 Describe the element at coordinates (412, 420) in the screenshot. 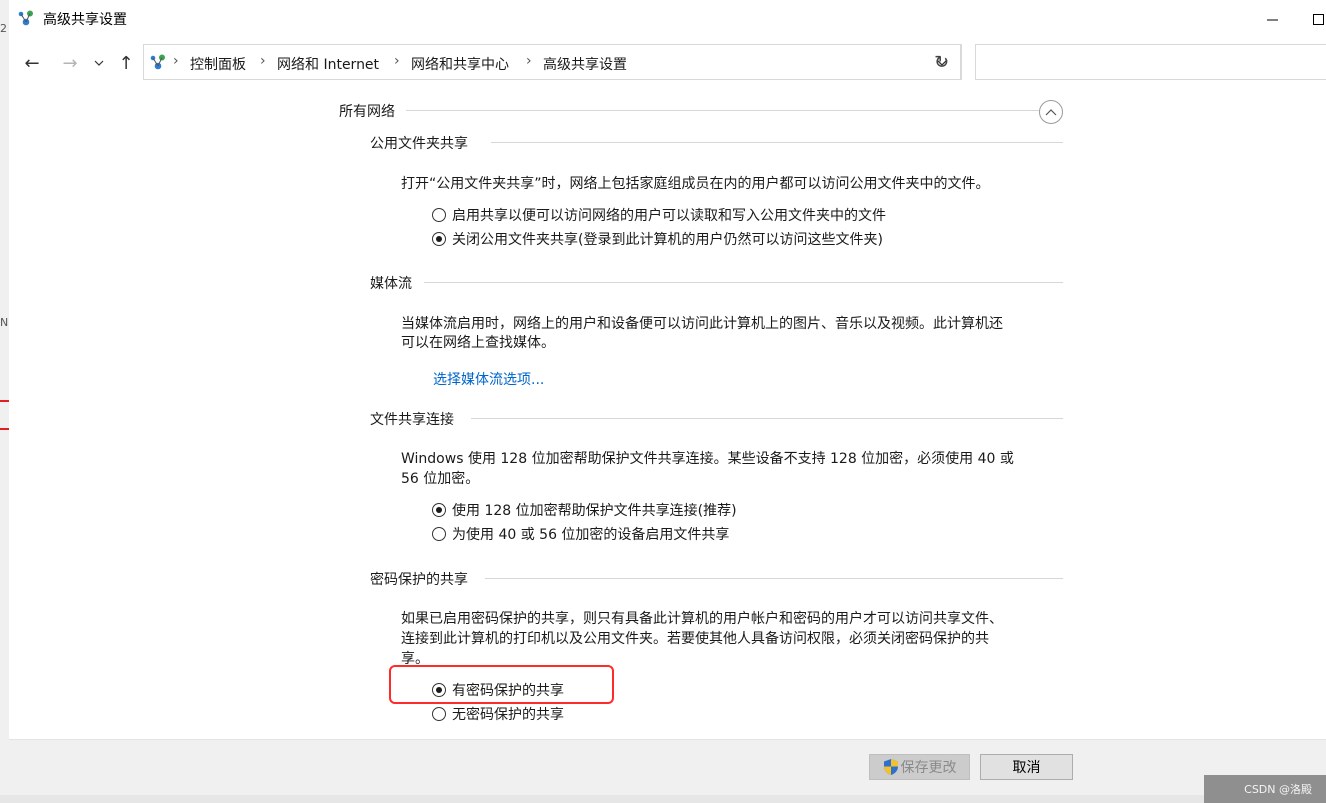

I see `file-sharing-heading: 文件共享连接` at that location.